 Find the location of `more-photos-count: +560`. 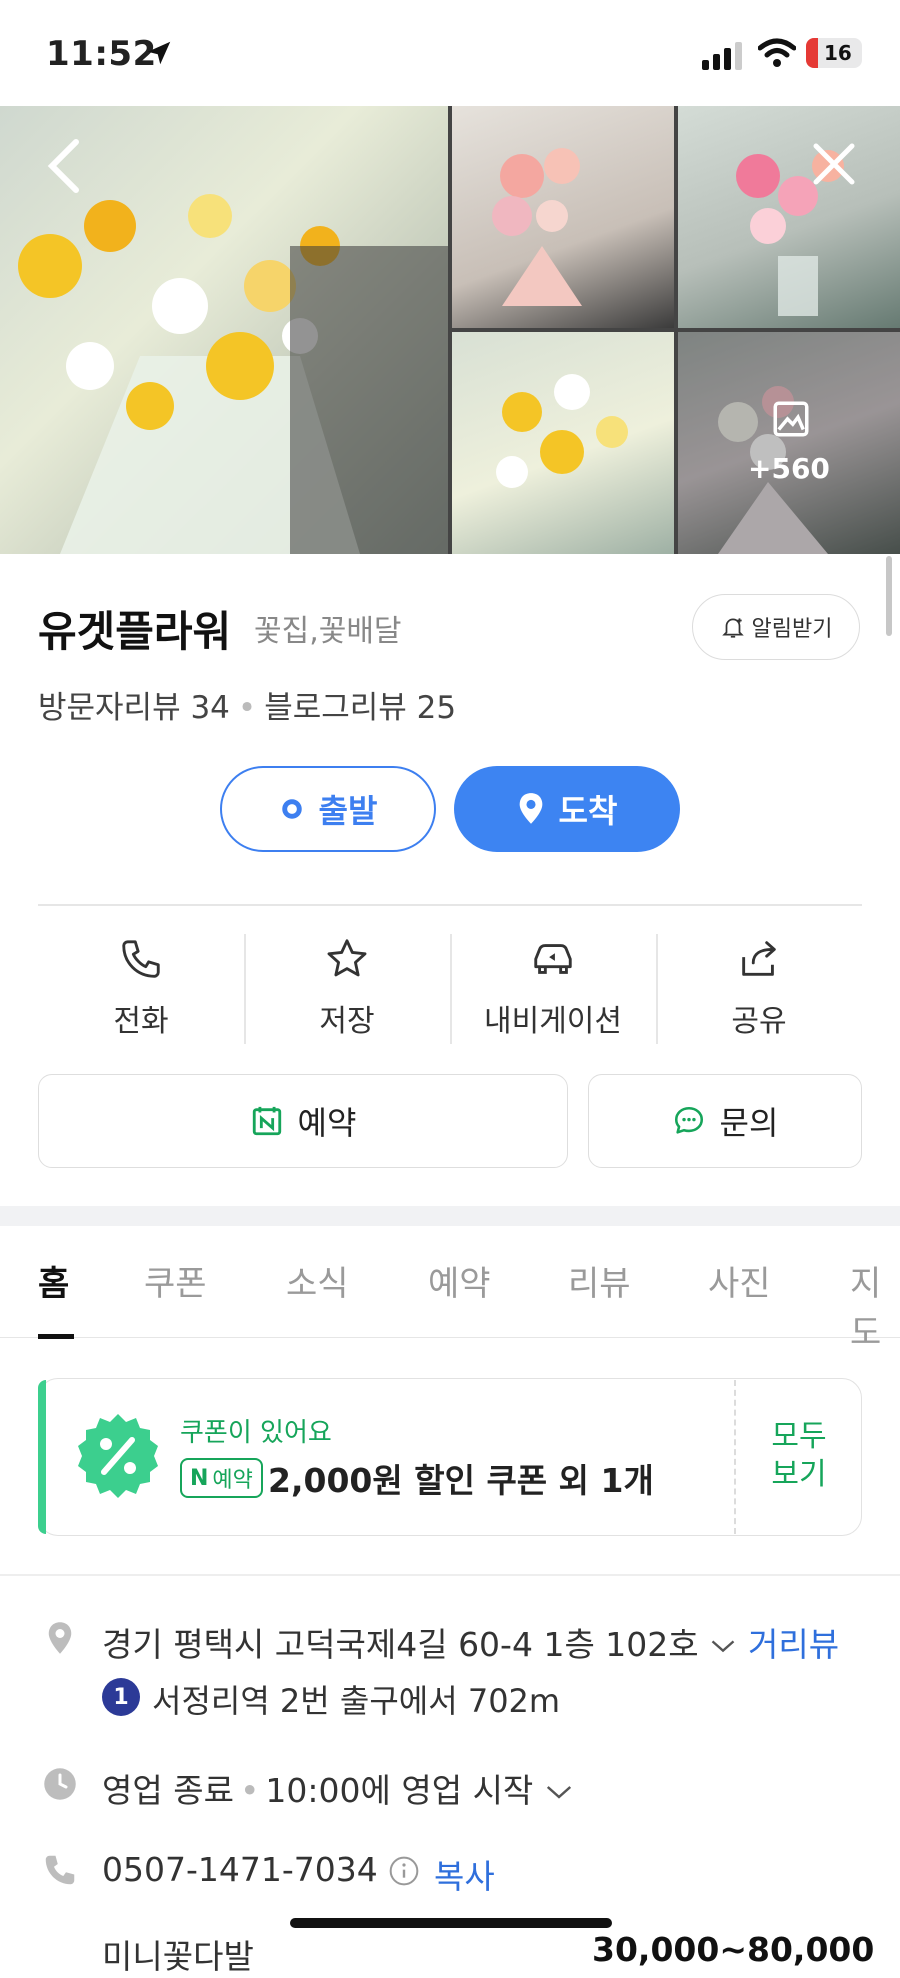

more-photos-count: +560 is located at coordinates (789, 468).